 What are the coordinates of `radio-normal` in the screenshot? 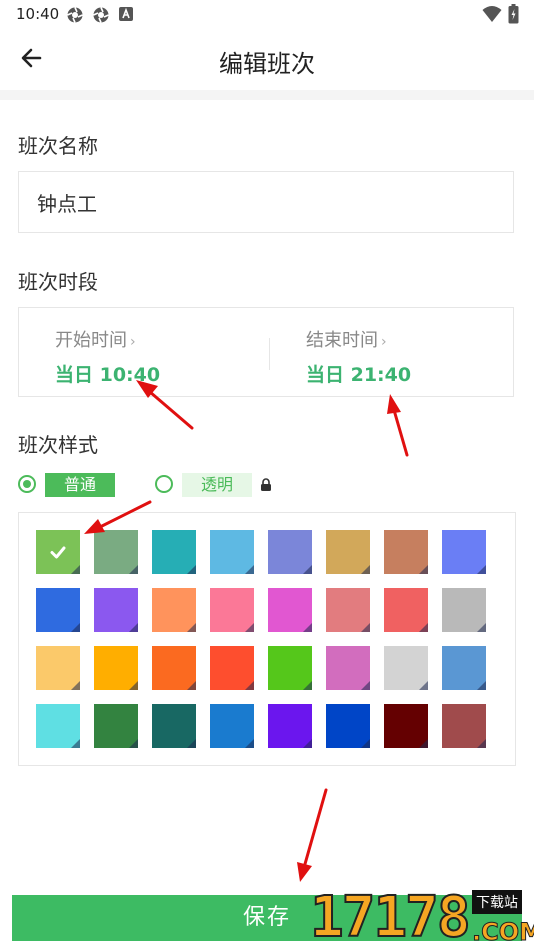 It's located at (27, 484).